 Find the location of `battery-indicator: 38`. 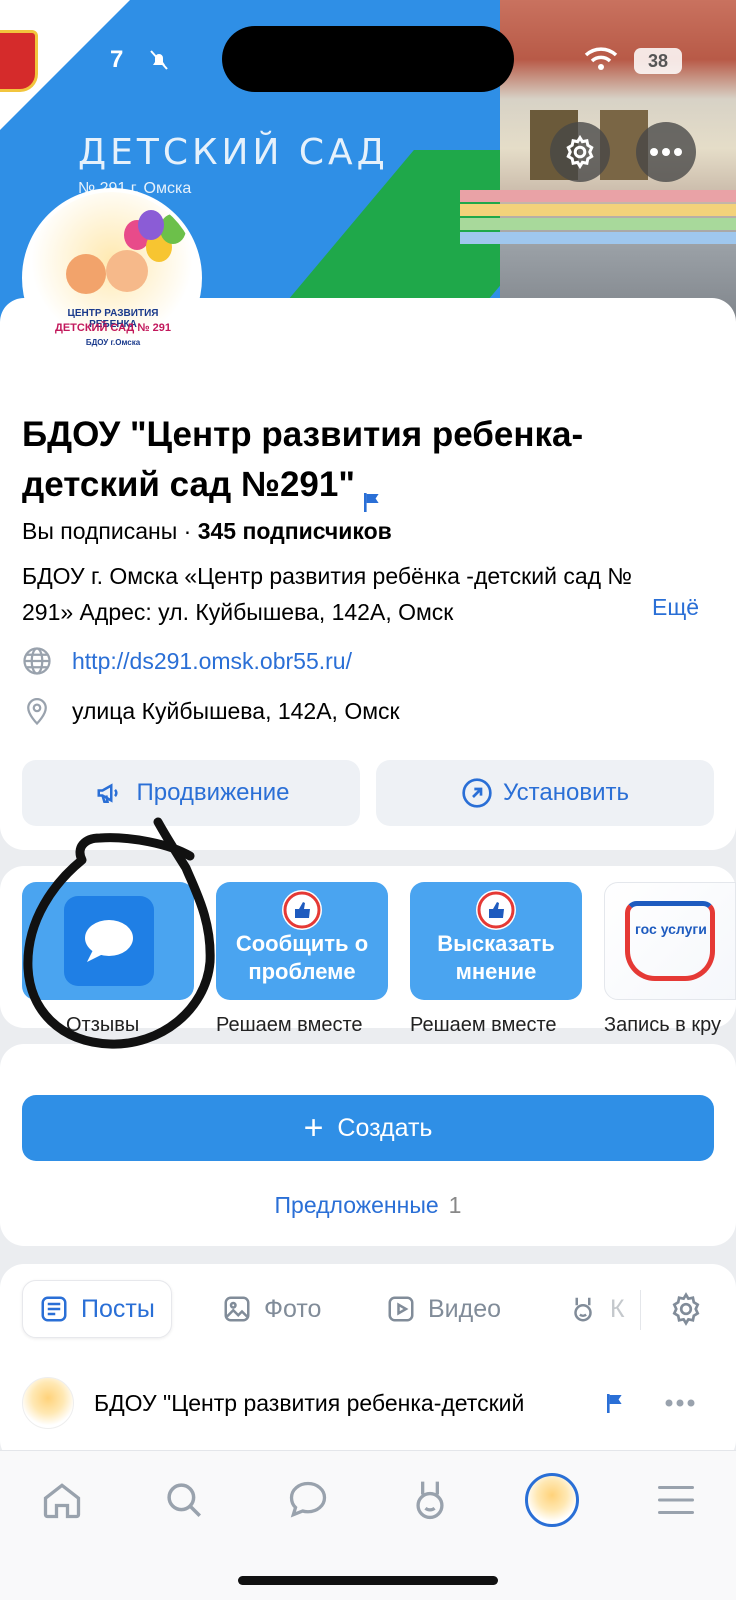

battery-indicator: 38 is located at coordinates (658, 61).